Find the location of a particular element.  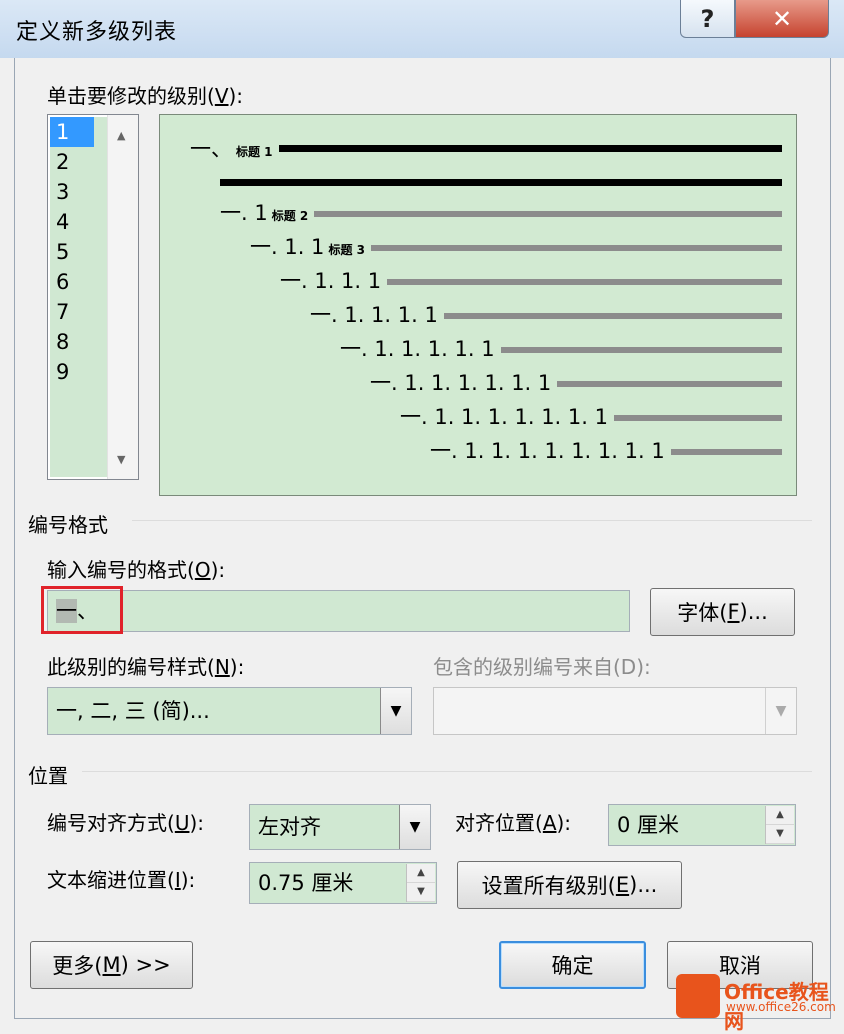

align-at-spinner: 0 厘米 ▲ ▼ is located at coordinates (702, 825).